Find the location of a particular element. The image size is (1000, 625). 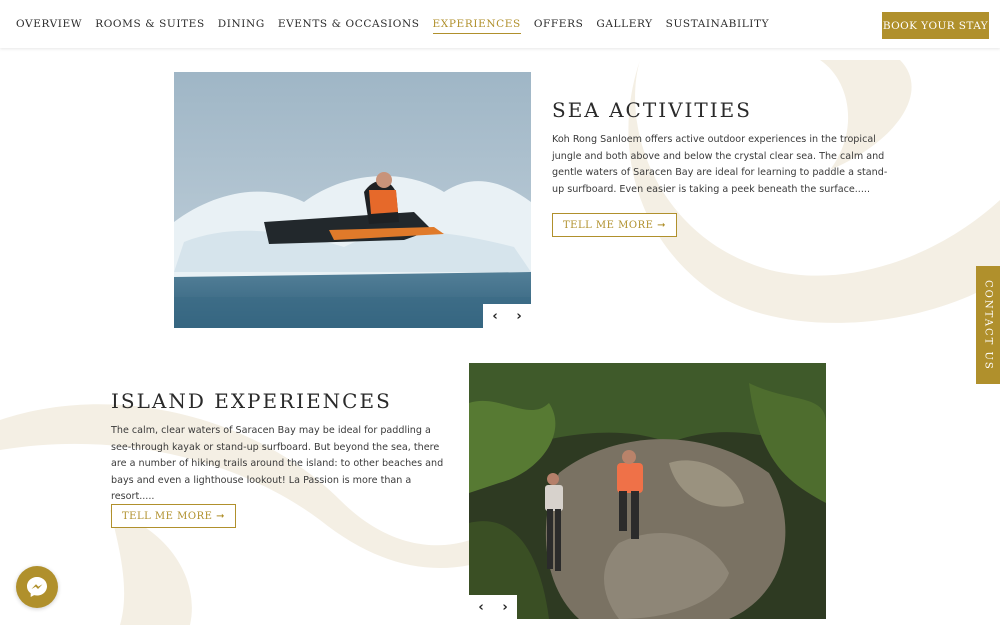

sea-carousel-controls: ‹ › is located at coordinates (507, 316).